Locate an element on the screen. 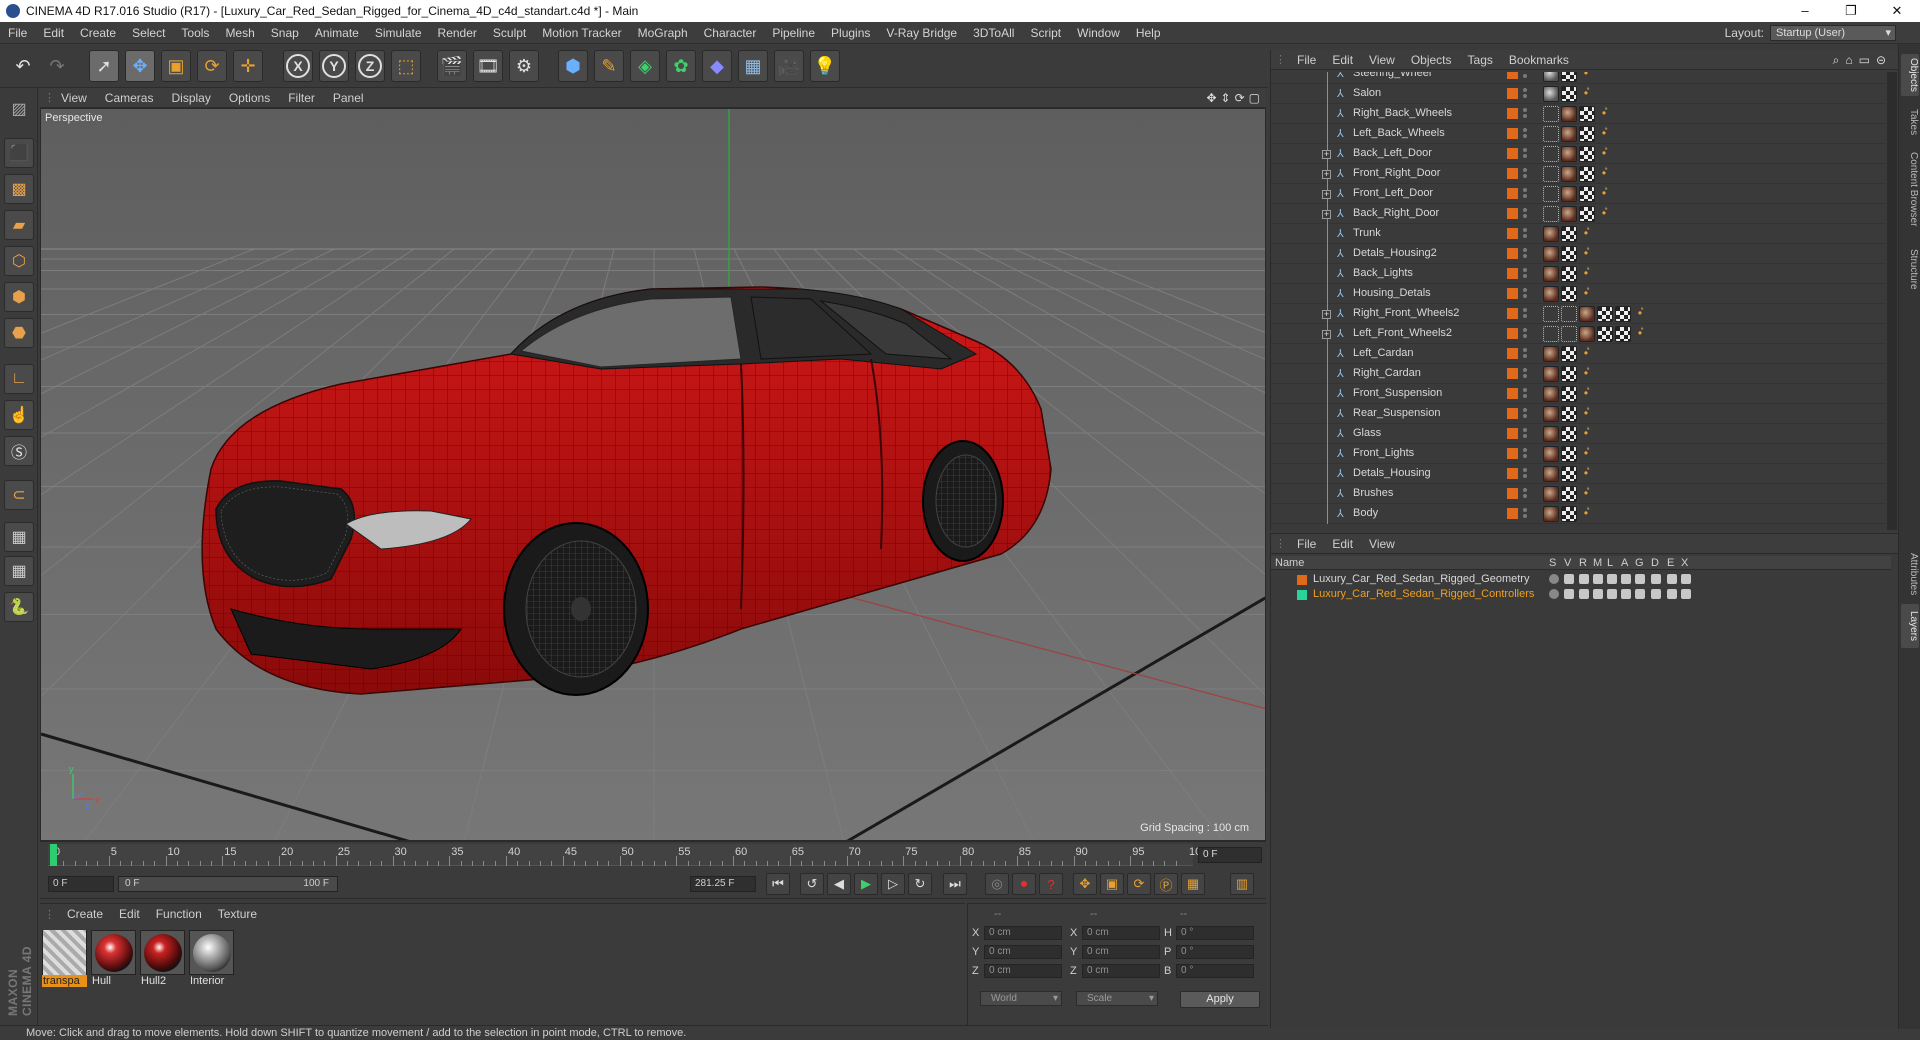 Image resolution: width=1920 pixels, height=1040 pixels. keyframe-selection-icon: ? is located at coordinates (1051, 884).